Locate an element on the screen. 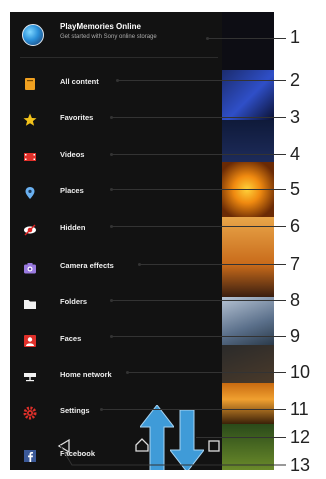 The width and height of the screenshot is (326, 479). callout-number: 4 is located at coordinates (295, 154).